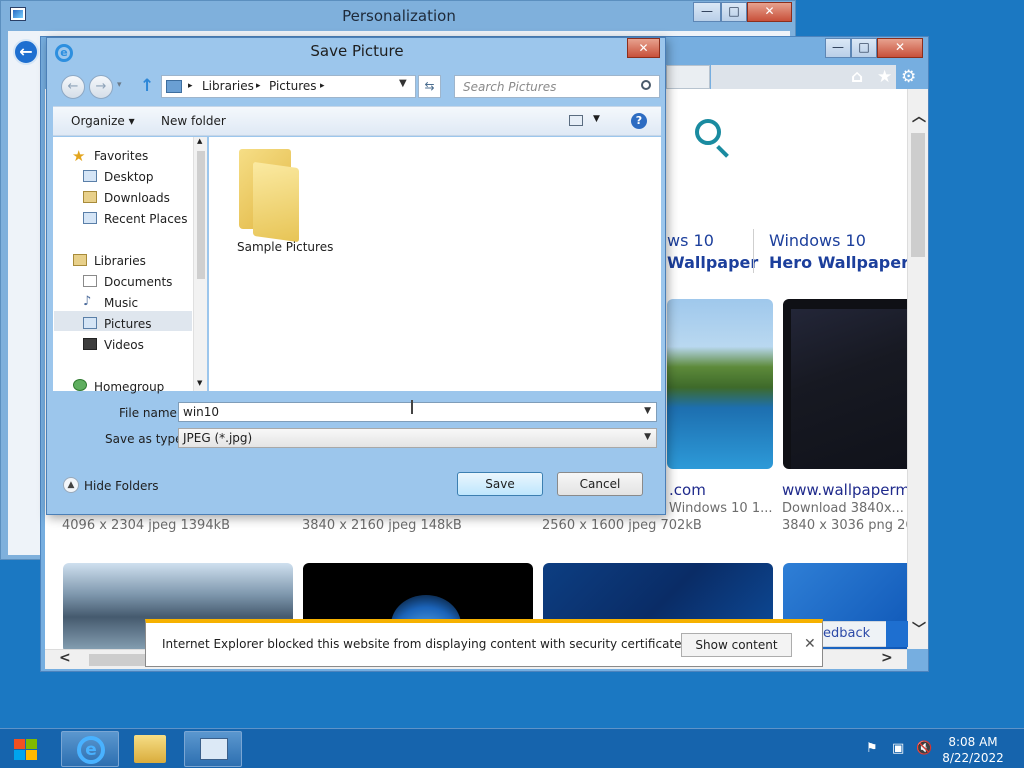 This screenshot has height=768, width=1024. I want to click on star-icon: ★, so click(884, 77).